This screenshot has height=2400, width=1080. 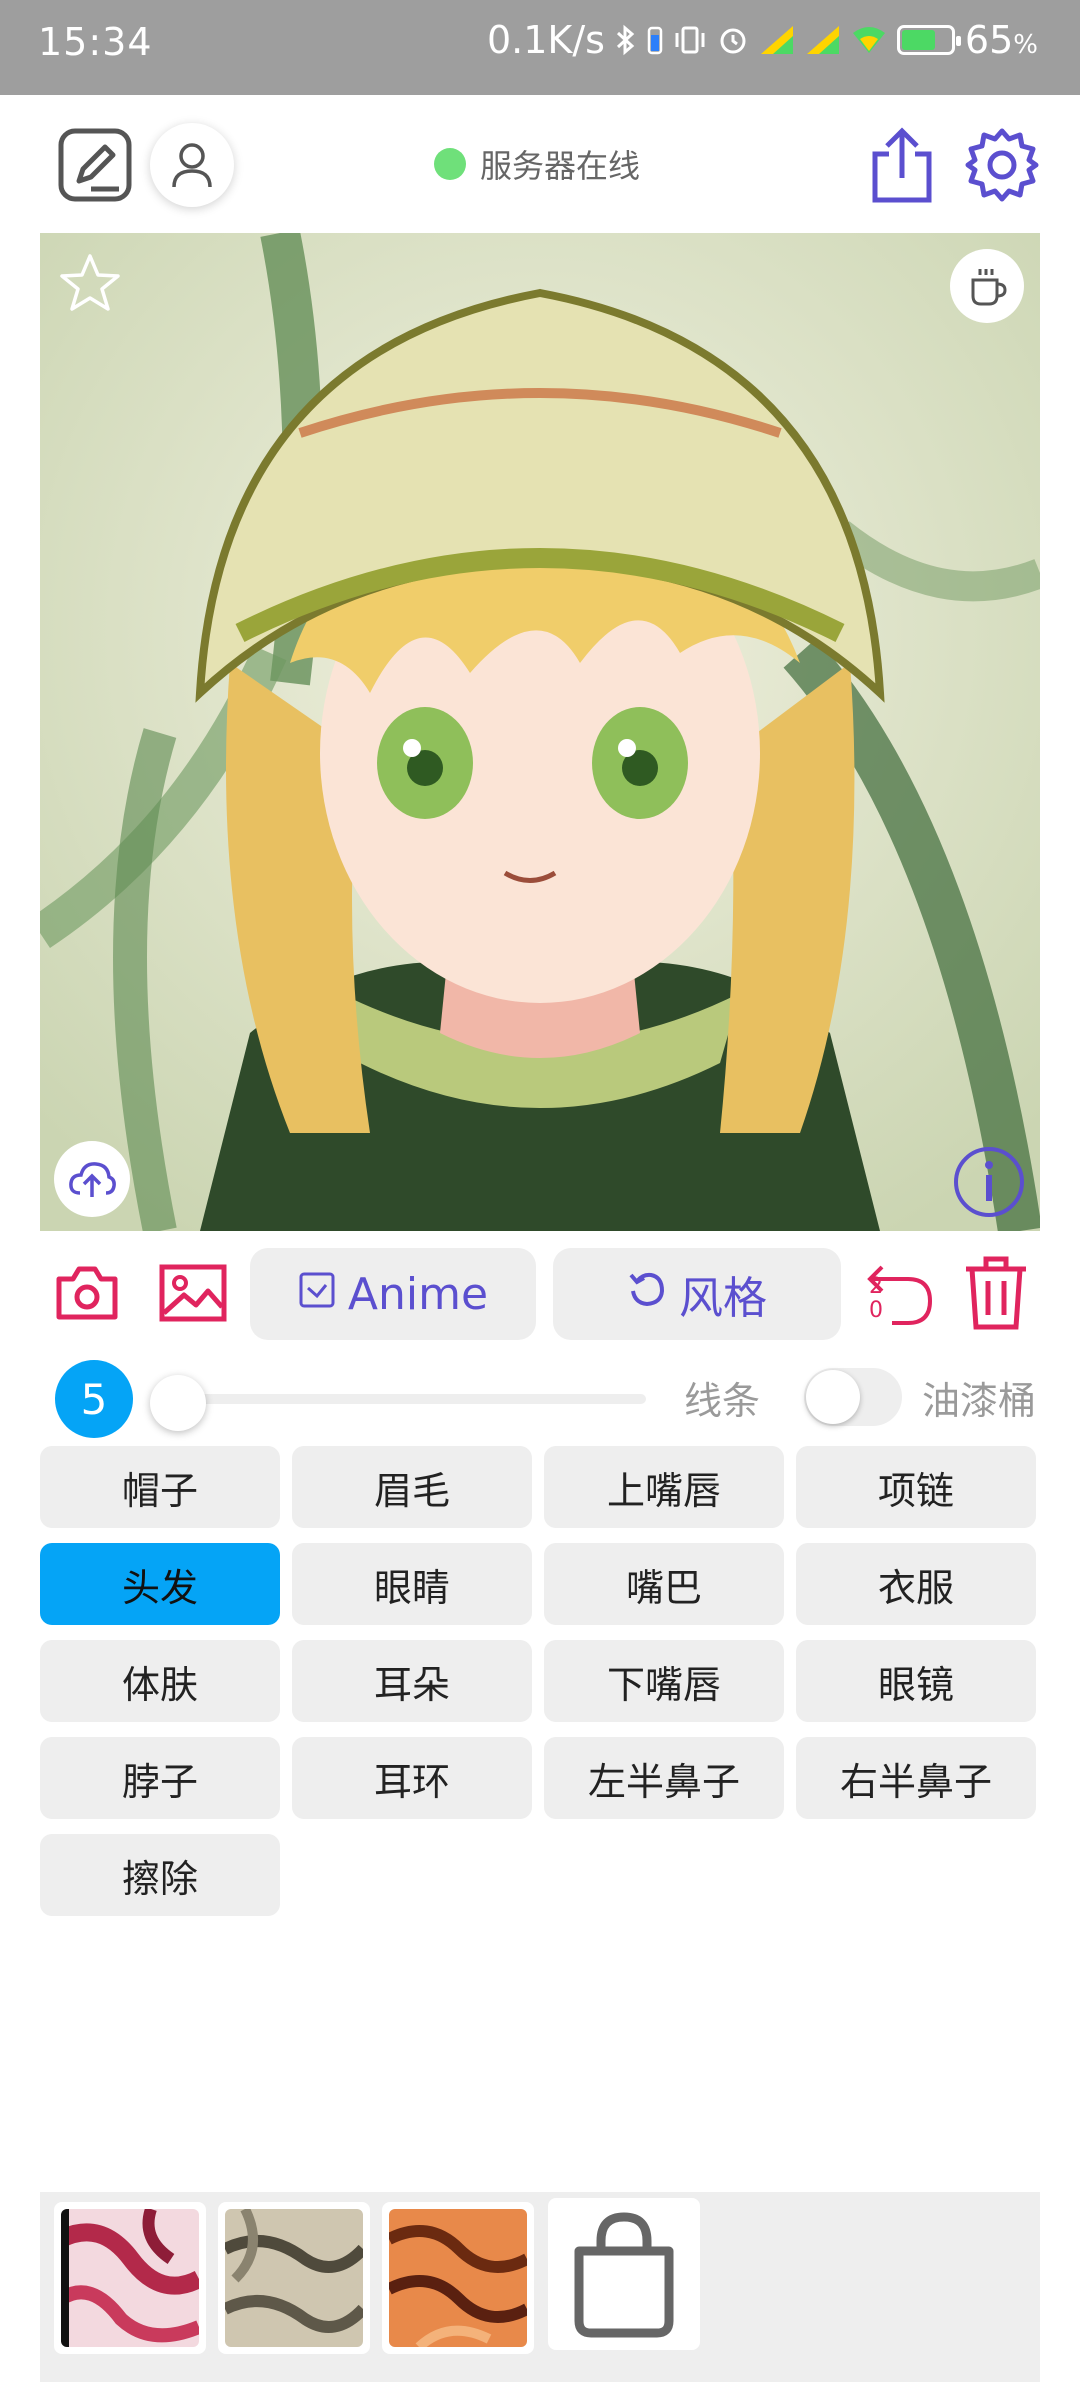 What do you see at coordinates (987, 286) in the screenshot?
I see `coffee-icon` at bounding box center [987, 286].